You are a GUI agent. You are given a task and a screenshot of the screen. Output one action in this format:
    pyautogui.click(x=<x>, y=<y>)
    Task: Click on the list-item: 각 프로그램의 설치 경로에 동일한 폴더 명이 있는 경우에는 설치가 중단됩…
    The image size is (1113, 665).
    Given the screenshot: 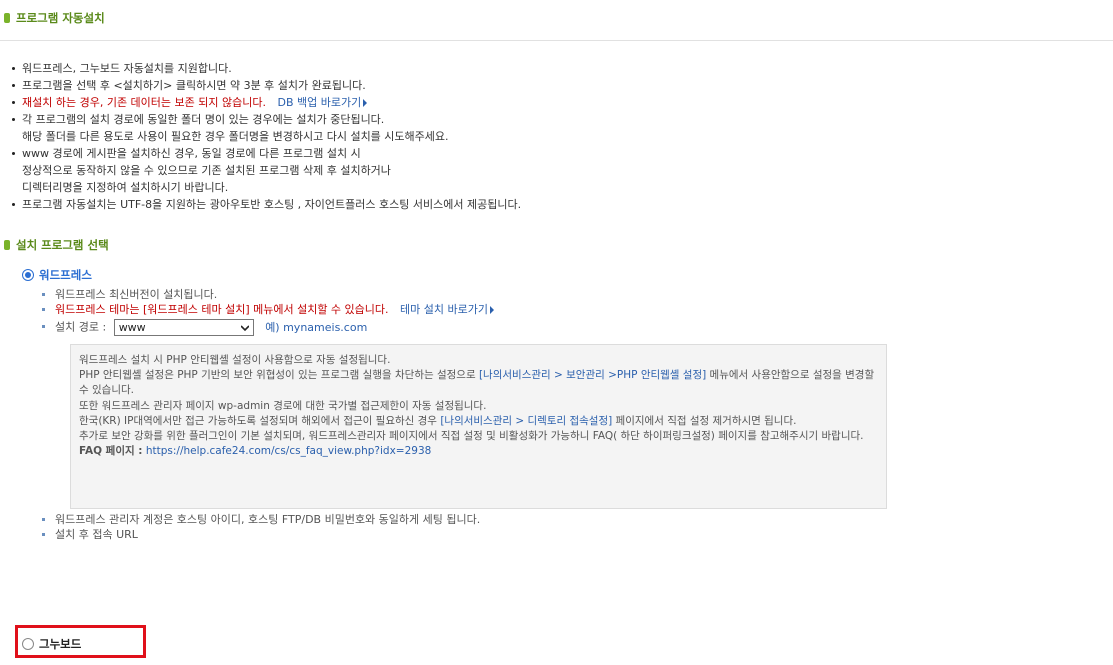 What is the action you would take?
    pyautogui.click(x=557, y=128)
    